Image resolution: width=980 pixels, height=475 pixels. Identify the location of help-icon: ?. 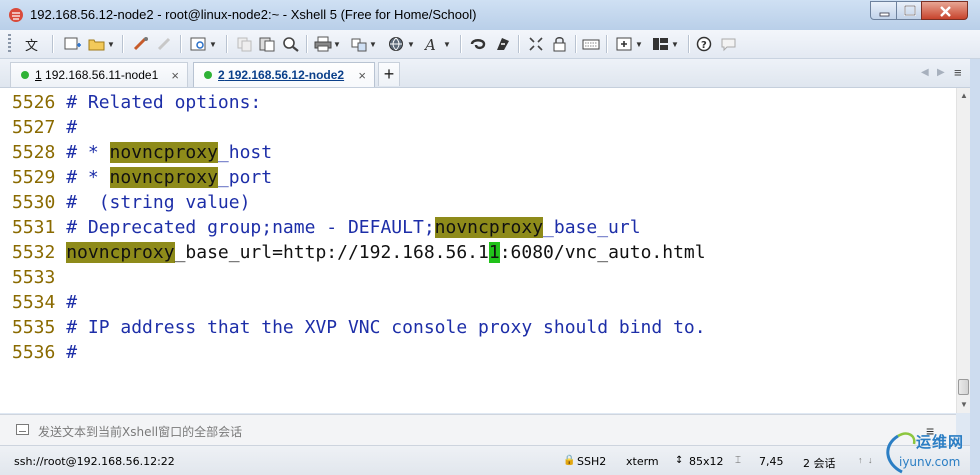
(704, 44).